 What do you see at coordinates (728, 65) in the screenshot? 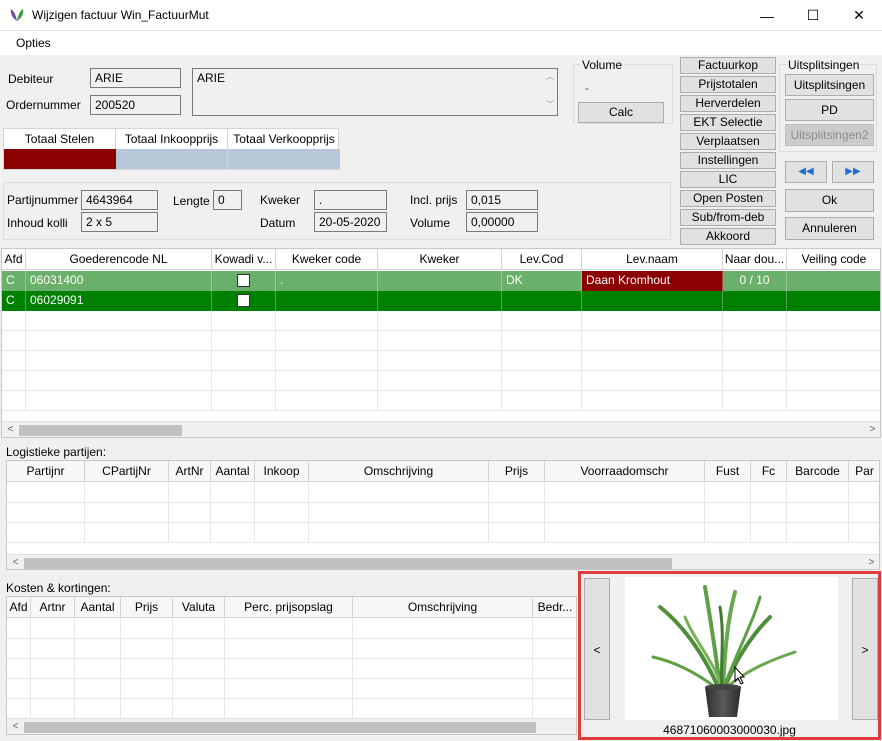
I see `factuurkop-button: Factuurkop` at bounding box center [728, 65].